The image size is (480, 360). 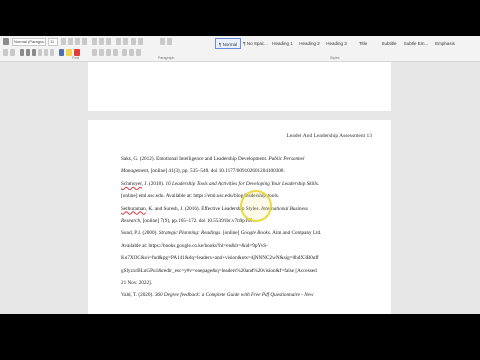 I want to click on reference-text: Sund, P.J. (2000)., so click(x=140, y=233).